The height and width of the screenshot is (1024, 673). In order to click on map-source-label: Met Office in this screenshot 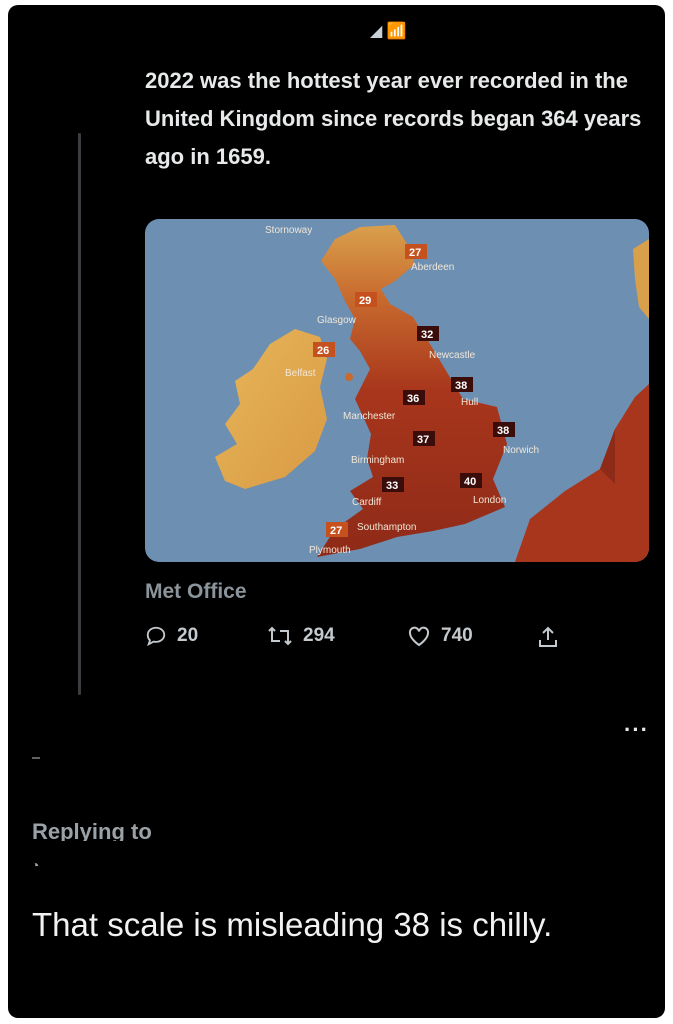, I will do `click(196, 591)`.